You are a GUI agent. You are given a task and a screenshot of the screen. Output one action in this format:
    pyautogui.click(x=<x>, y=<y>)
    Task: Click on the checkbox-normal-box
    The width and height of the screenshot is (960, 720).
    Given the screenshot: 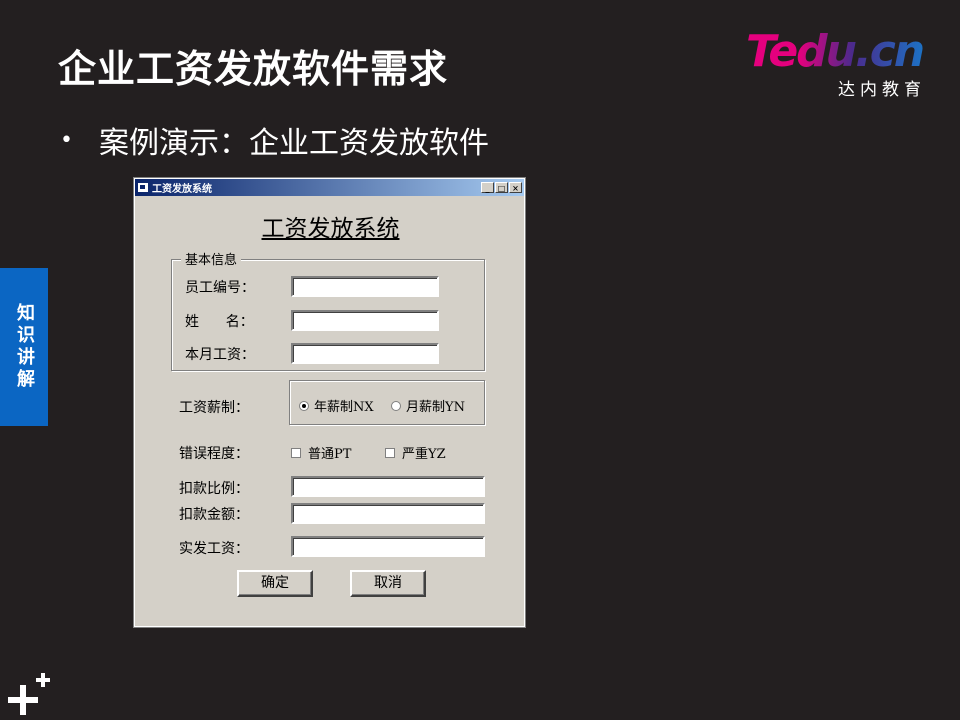 What is the action you would take?
    pyautogui.click(x=296, y=452)
    